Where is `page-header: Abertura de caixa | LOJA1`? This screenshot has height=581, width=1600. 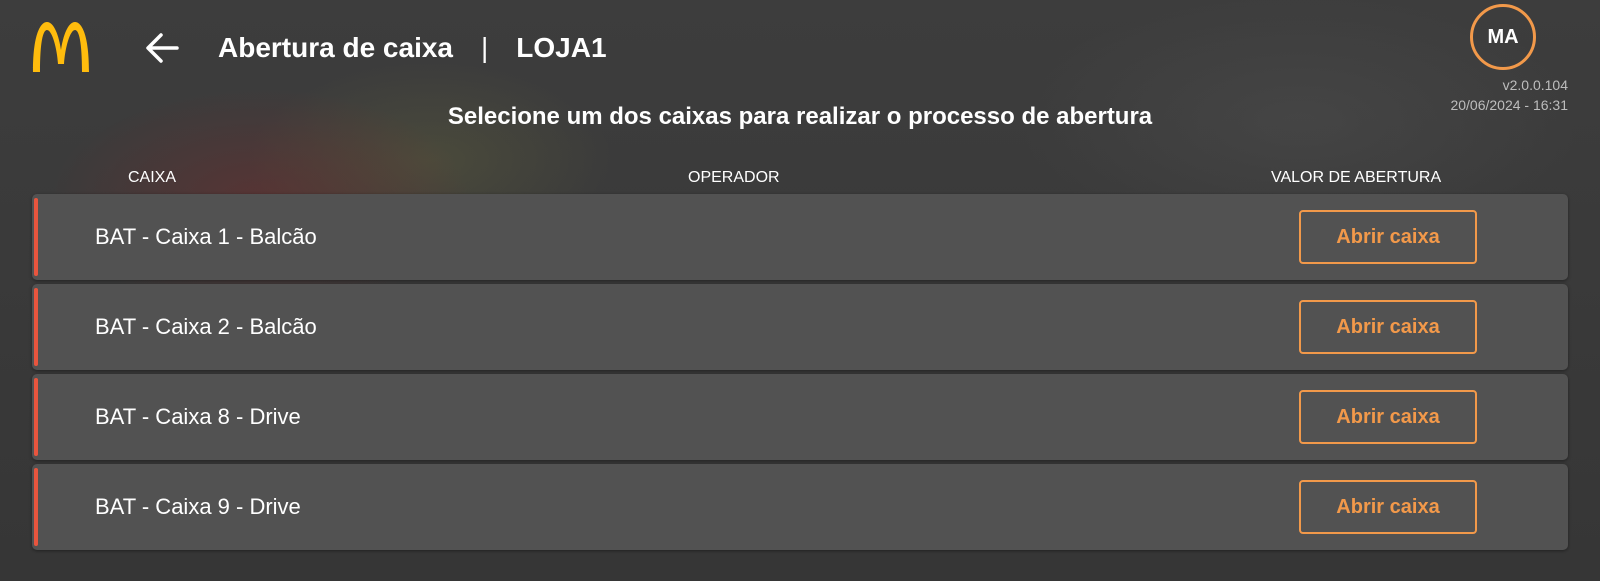 page-header: Abertura de caixa | LOJA1 is located at coordinates (412, 48).